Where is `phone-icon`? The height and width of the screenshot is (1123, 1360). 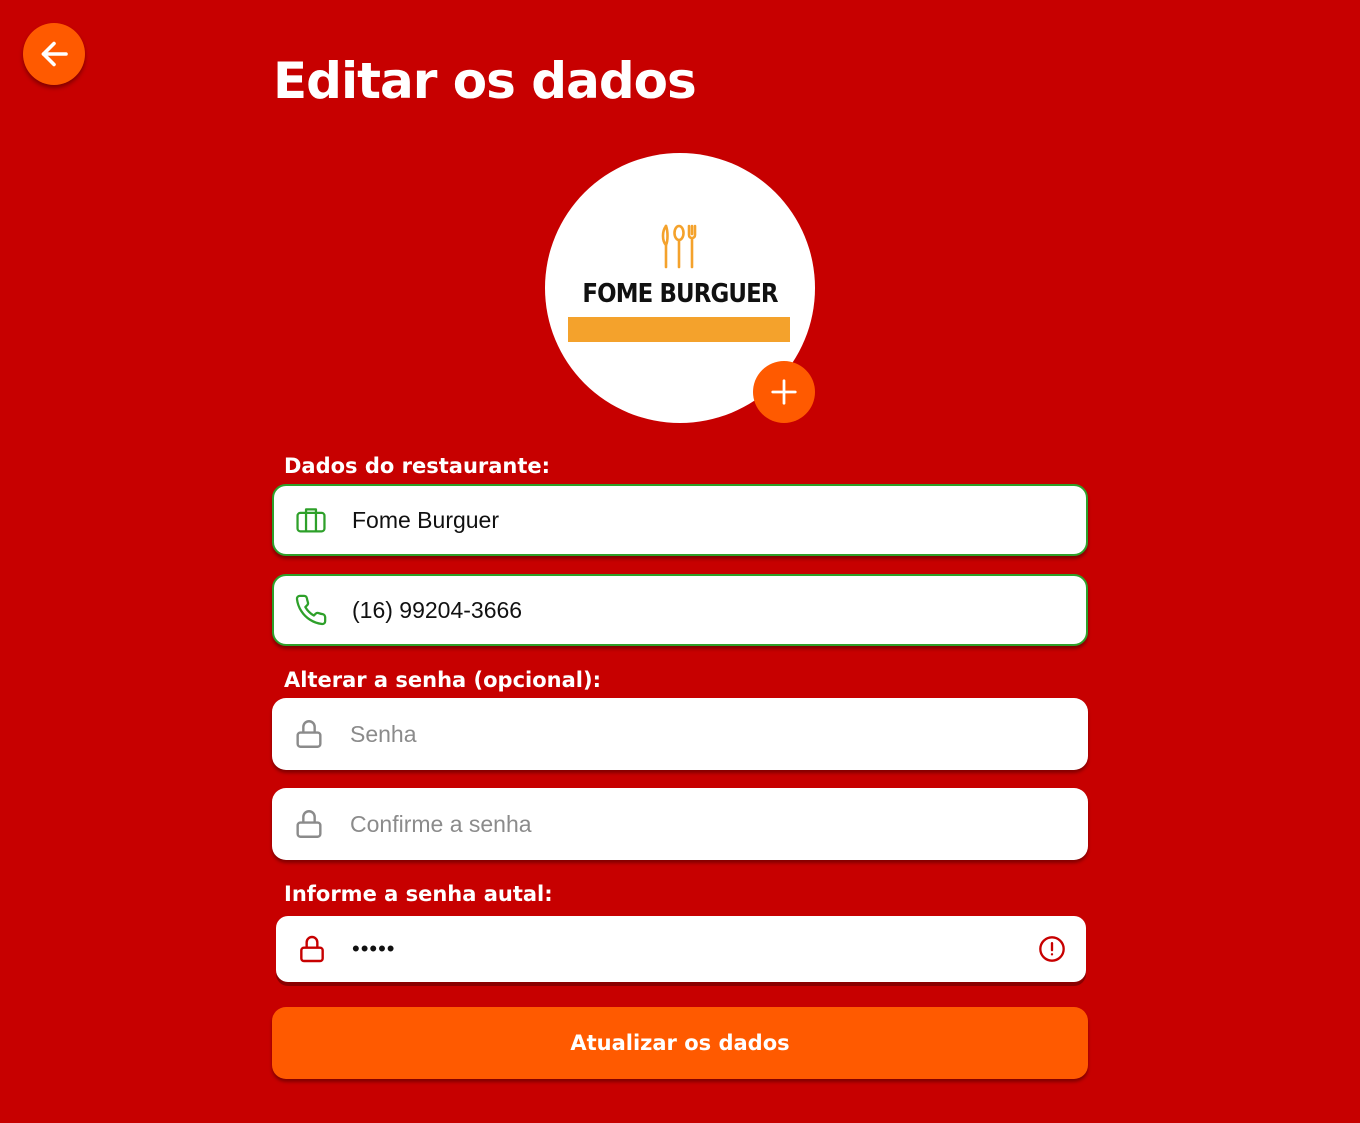 phone-icon is located at coordinates (311, 610).